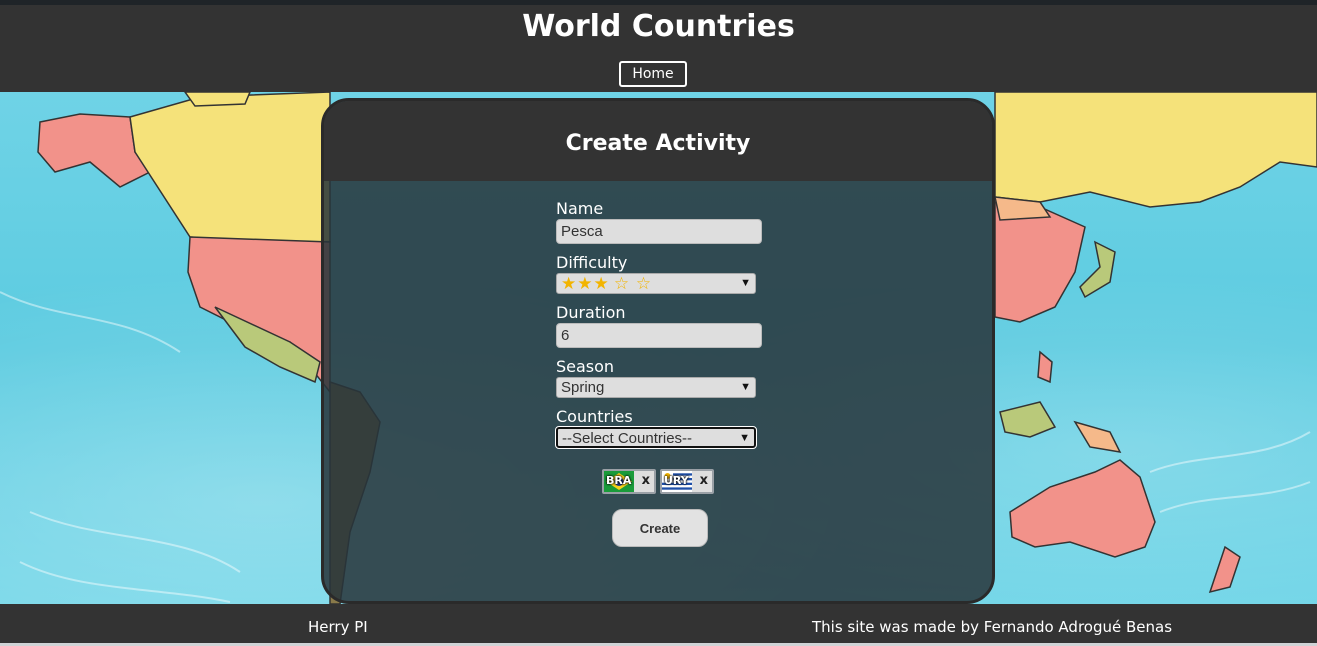 Image resolution: width=1317 pixels, height=646 pixels. I want to click on difficulty-stars-filled: ★★★, so click(585, 283).